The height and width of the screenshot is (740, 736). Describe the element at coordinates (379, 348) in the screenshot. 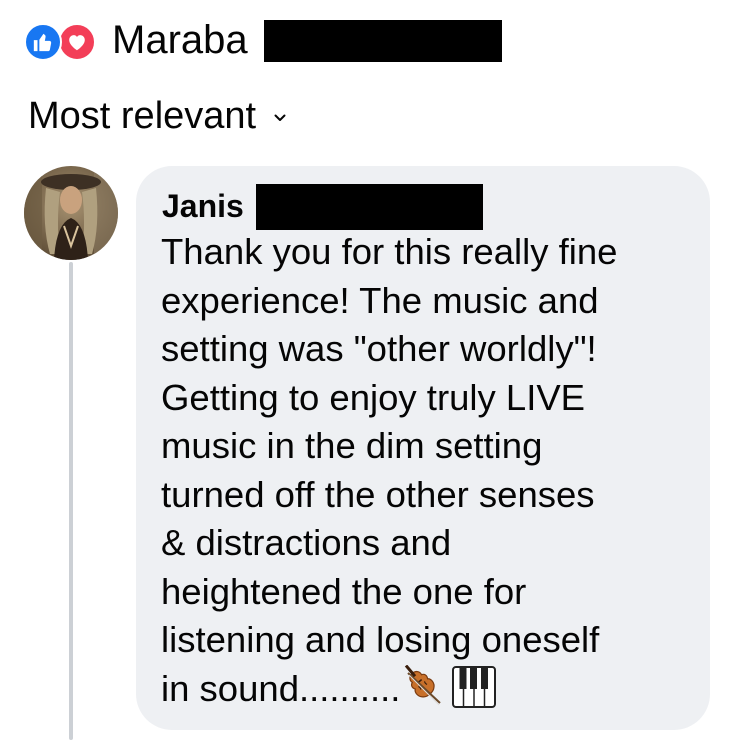

I see `comment-line: setting was "other worldly"!` at that location.